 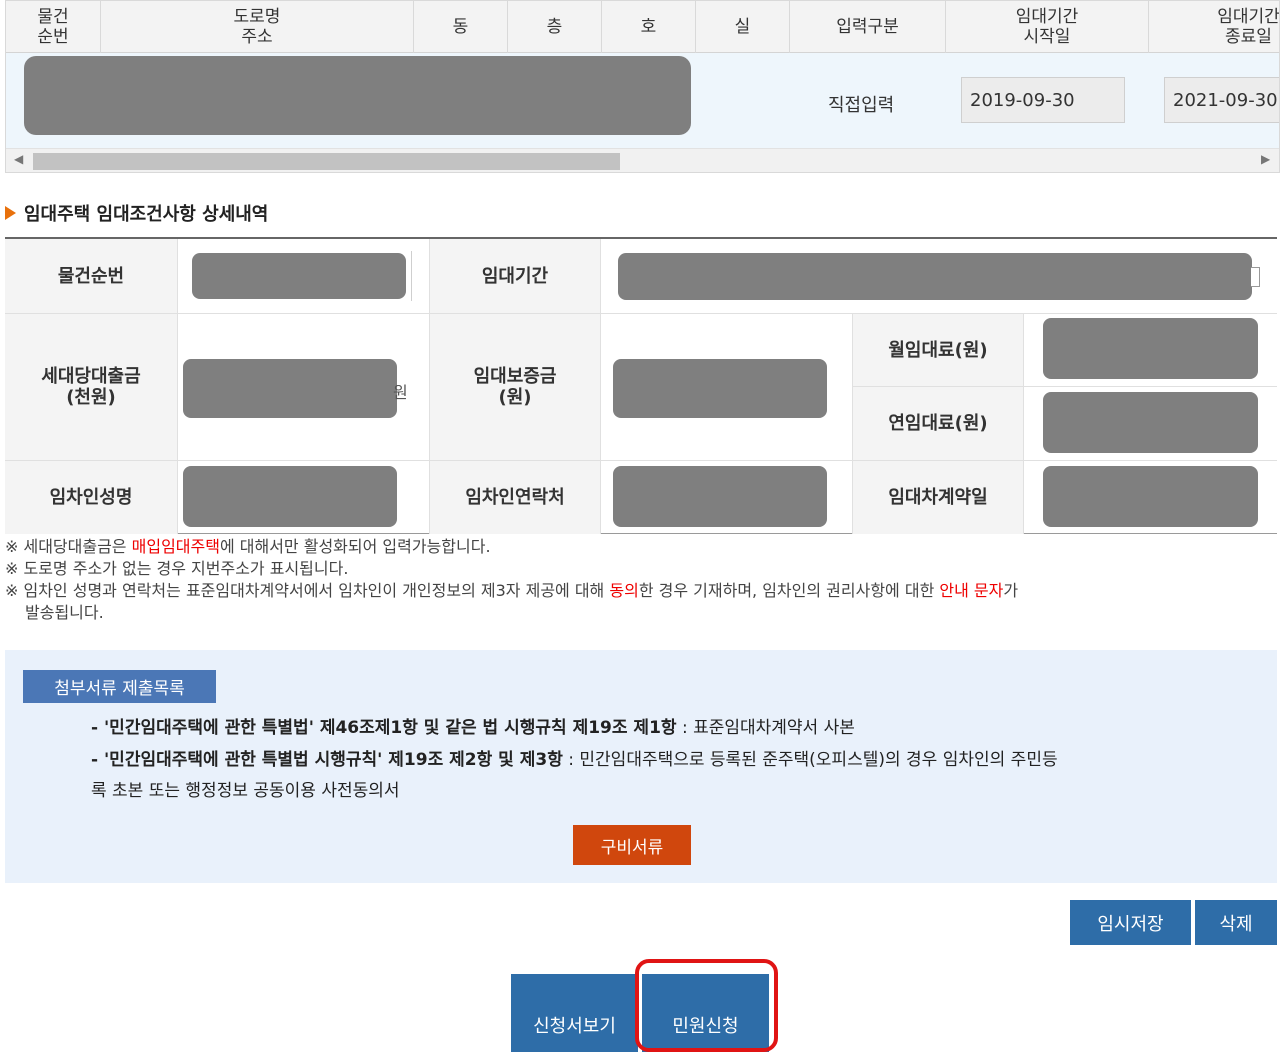 What do you see at coordinates (64, 612) in the screenshot?
I see `note-tenant-consent-cont: 발송됩니다.` at bounding box center [64, 612].